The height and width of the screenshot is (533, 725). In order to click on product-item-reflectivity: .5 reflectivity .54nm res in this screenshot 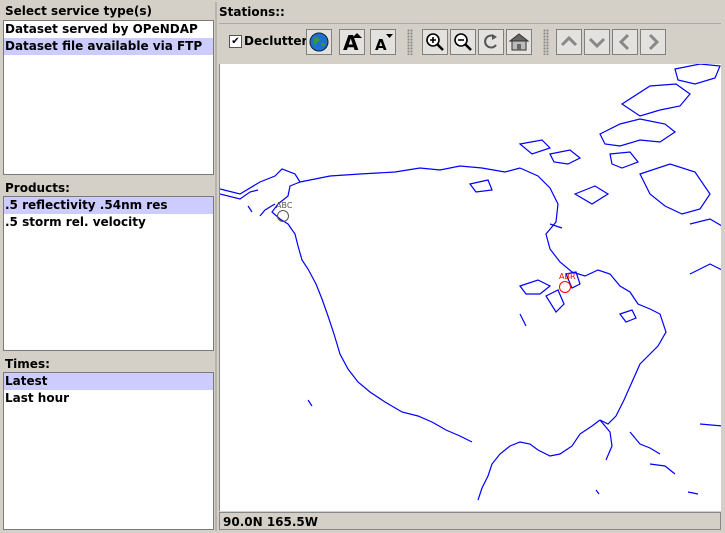, I will do `click(108, 205)`.